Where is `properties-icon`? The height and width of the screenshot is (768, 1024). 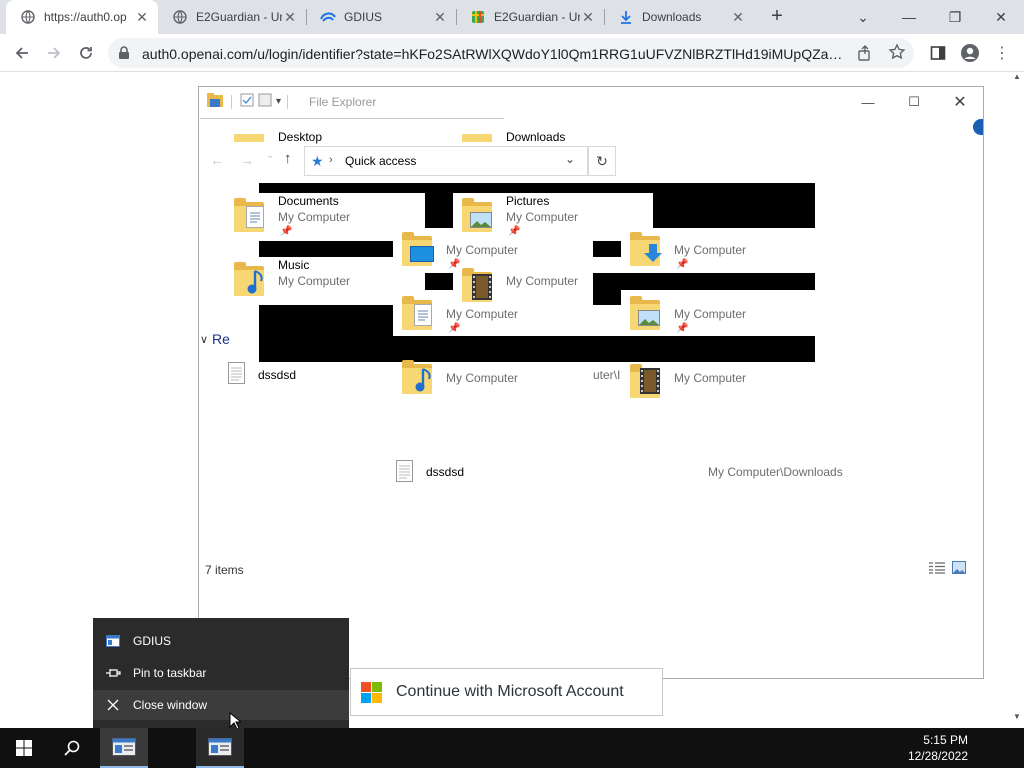 properties-icon is located at coordinates (247, 101).